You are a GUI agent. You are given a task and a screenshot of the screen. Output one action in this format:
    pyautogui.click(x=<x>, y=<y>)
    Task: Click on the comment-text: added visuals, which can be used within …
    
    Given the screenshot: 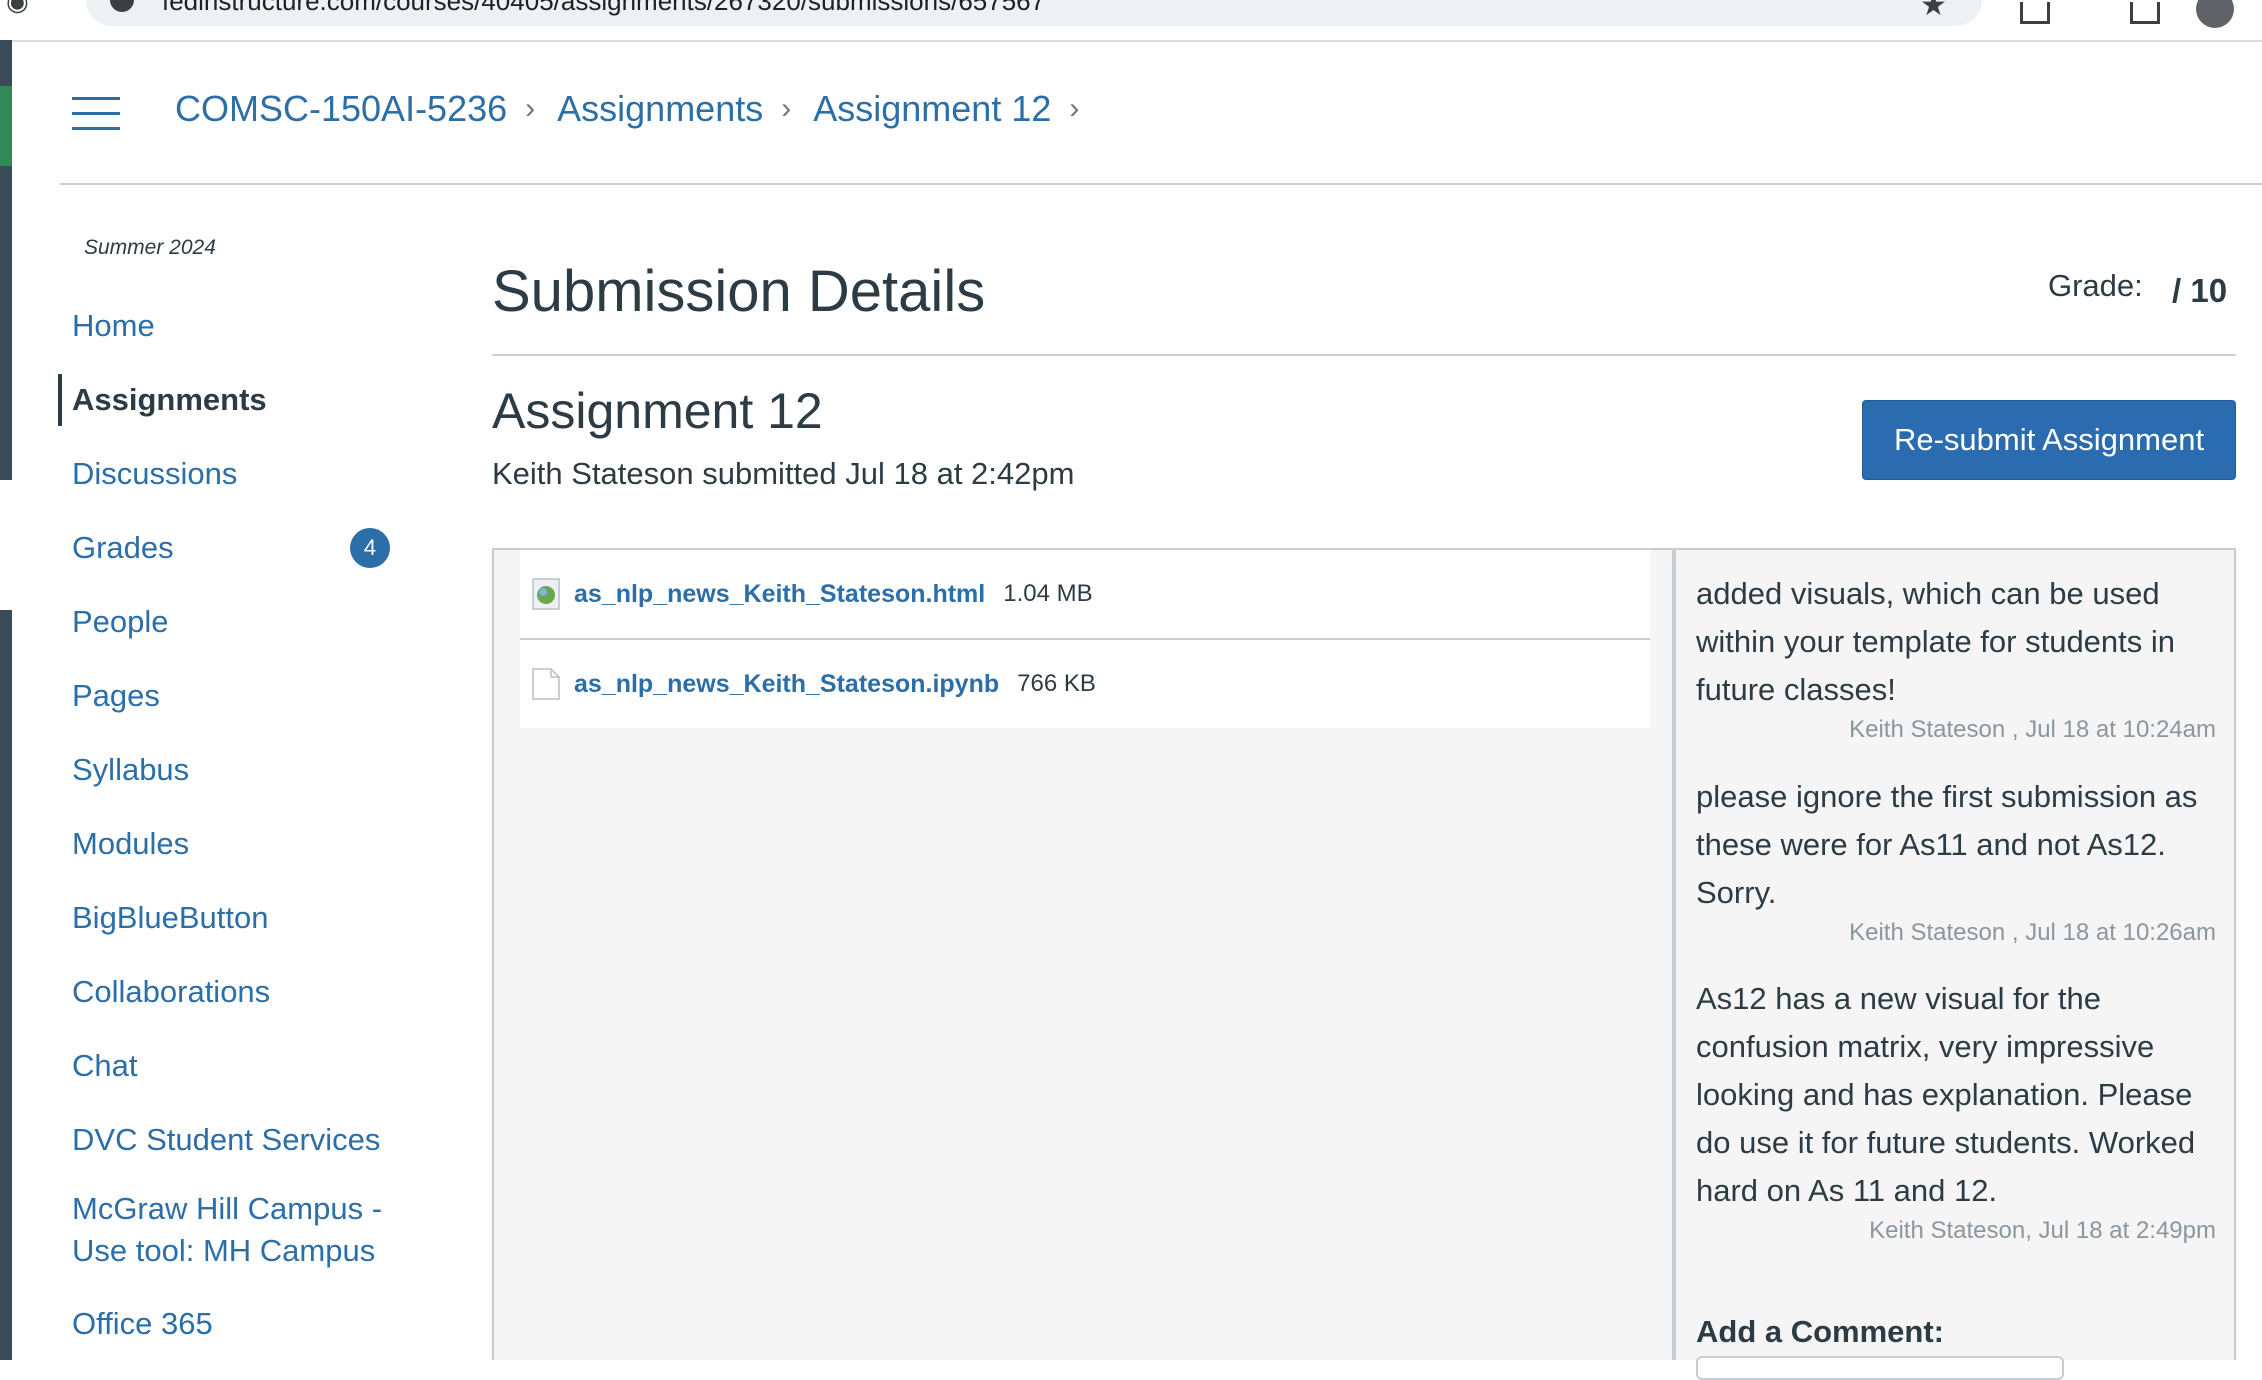 What is the action you would take?
    pyautogui.click(x=1936, y=641)
    